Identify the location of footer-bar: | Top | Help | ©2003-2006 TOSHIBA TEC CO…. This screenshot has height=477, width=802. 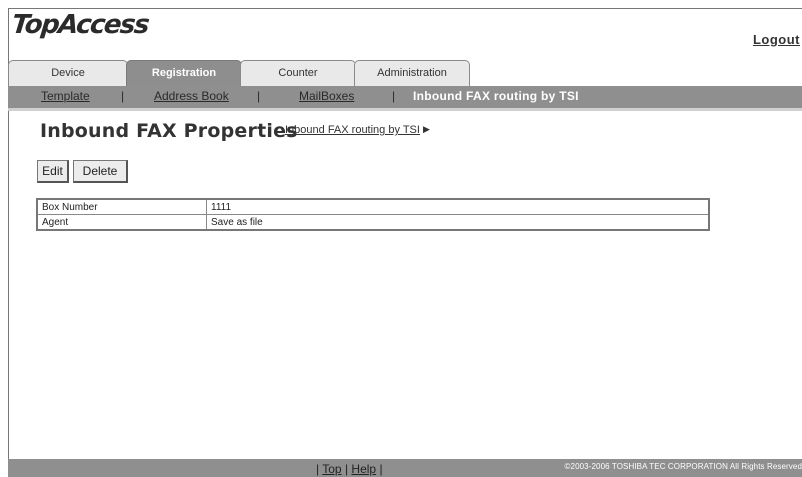
(405, 468).